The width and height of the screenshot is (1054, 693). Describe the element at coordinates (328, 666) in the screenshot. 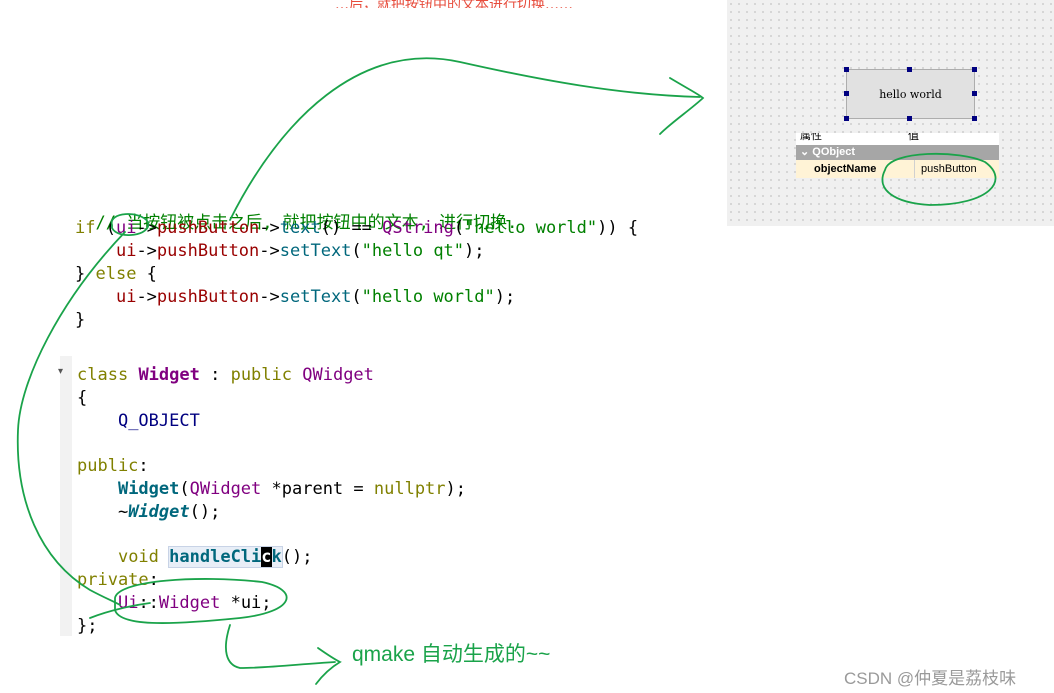

I see `annotation-arrowhead-bottom` at that location.